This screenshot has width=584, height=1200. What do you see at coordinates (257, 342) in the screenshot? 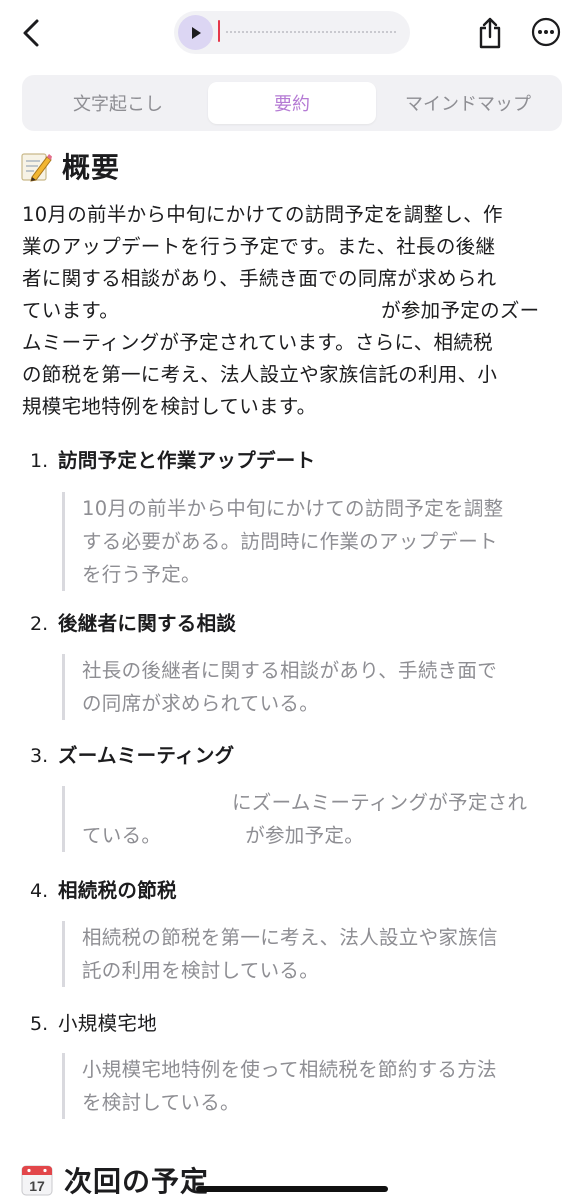
I see `overview-line: ムミーティングが予定されています。さらに、相続税` at bounding box center [257, 342].